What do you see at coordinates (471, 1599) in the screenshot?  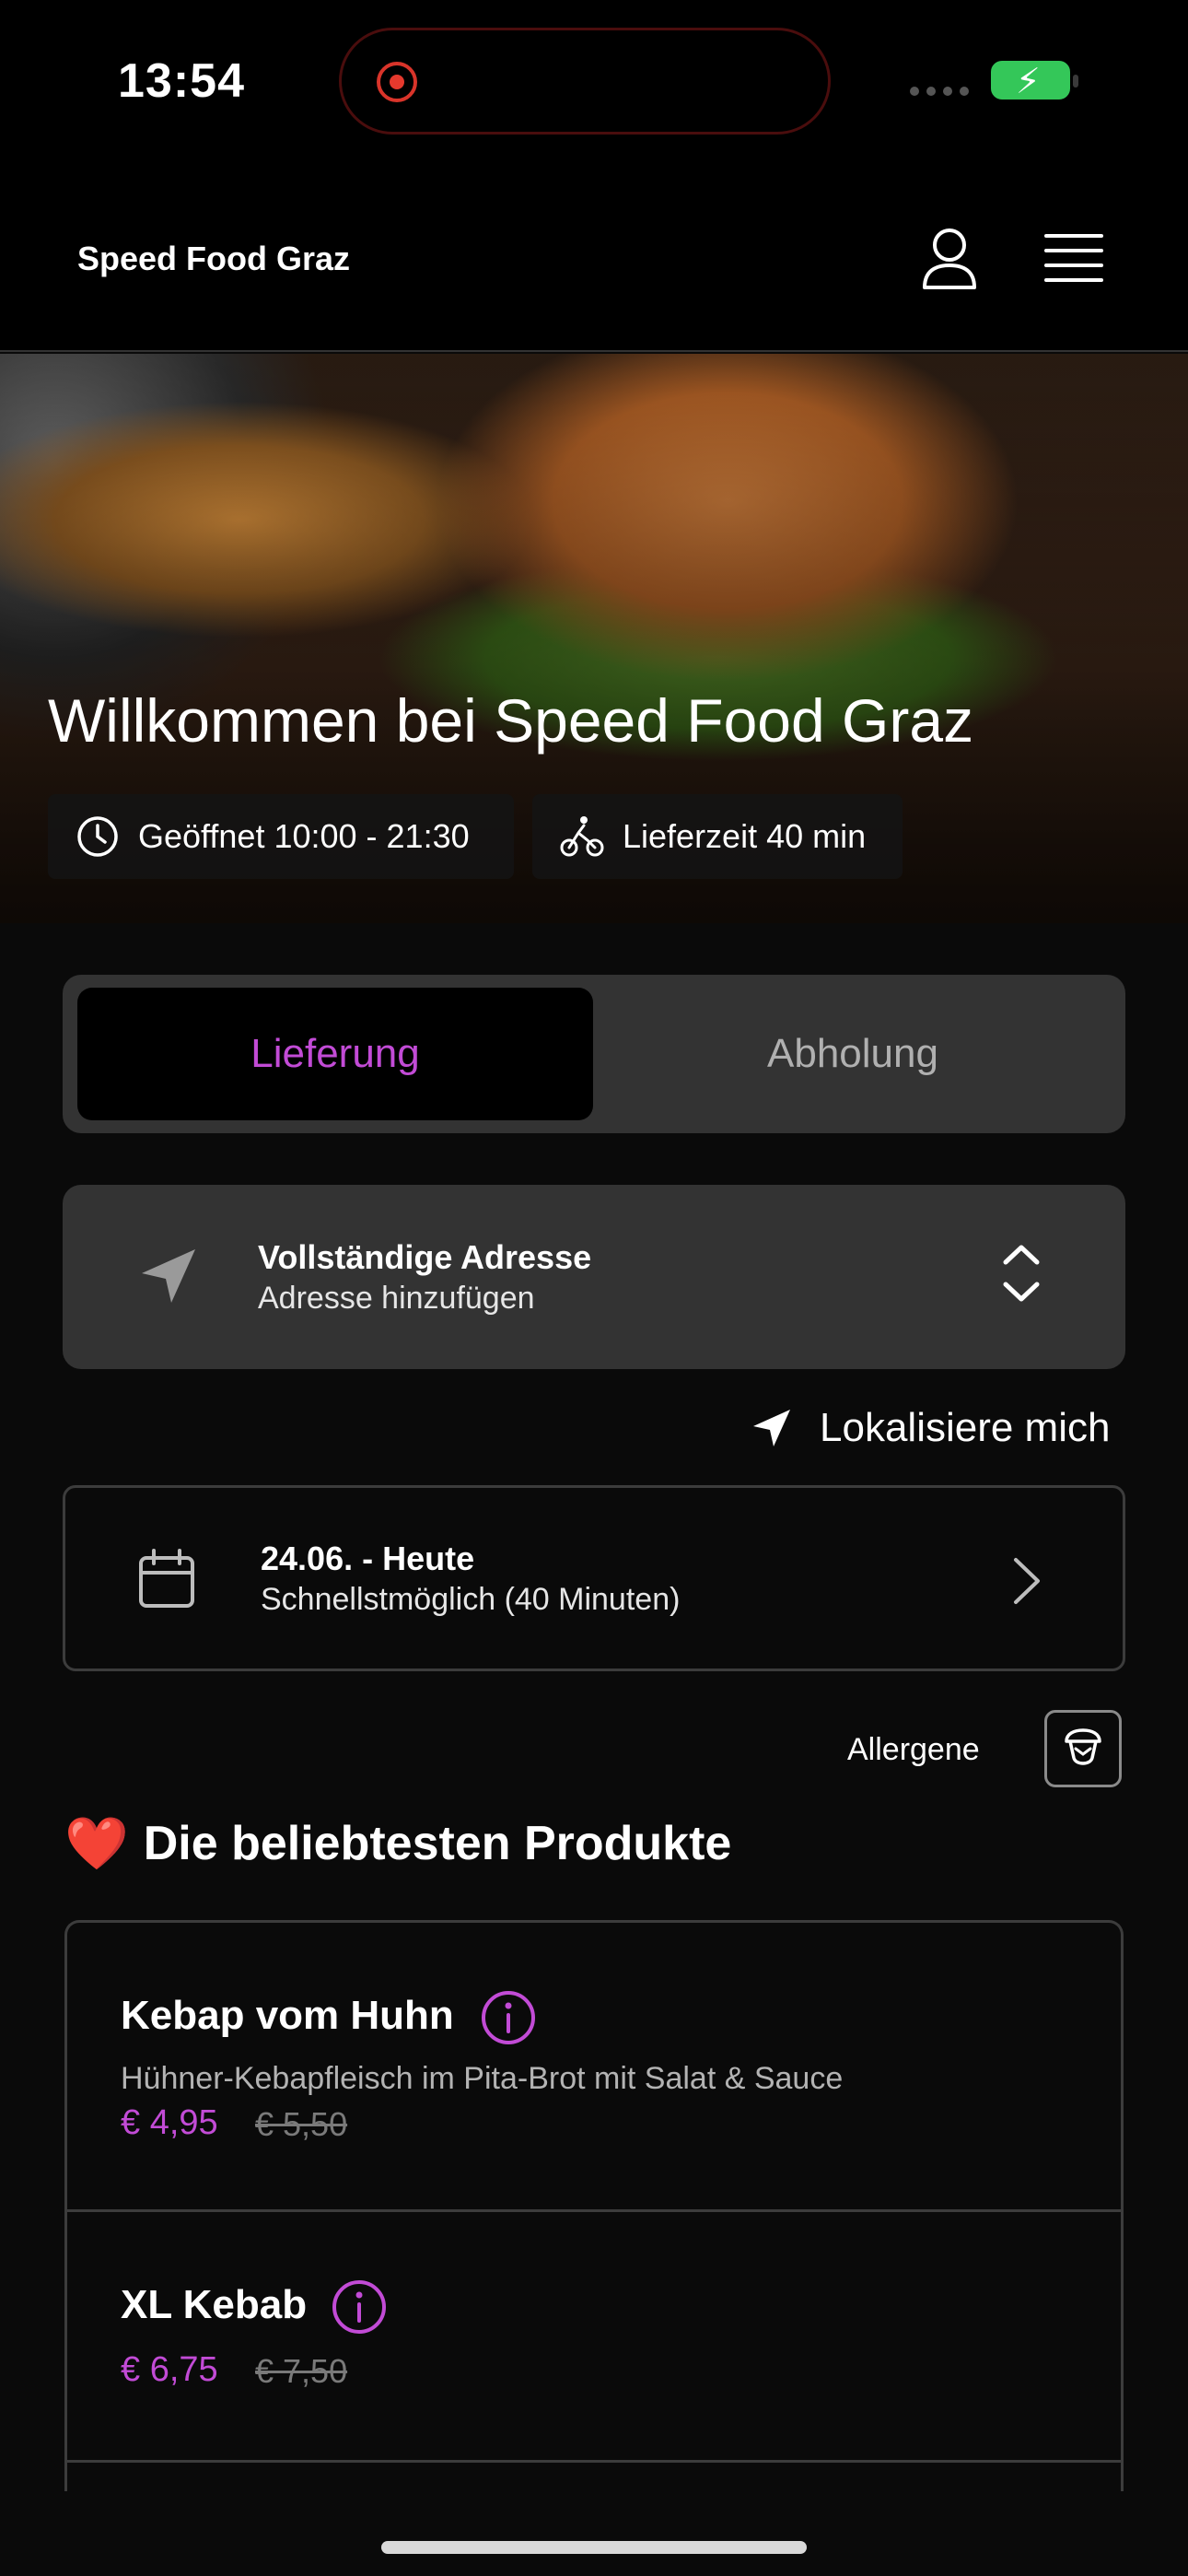 I see `delivery-time-option: Schnellstmöglich (40 Minuten)` at bounding box center [471, 1599].